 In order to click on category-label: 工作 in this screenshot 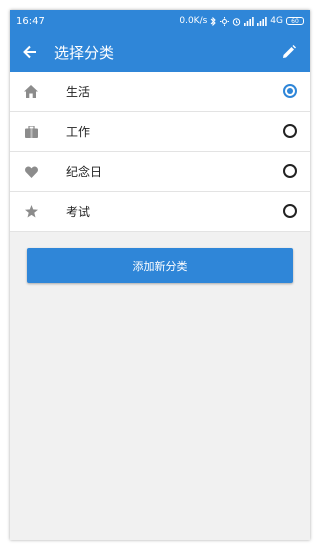, I will do `click(78, 132)`.